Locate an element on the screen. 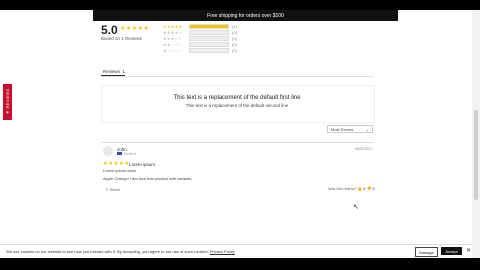 This screenshot has width=480, height=270. avatar is located at coordinates (108, 151).